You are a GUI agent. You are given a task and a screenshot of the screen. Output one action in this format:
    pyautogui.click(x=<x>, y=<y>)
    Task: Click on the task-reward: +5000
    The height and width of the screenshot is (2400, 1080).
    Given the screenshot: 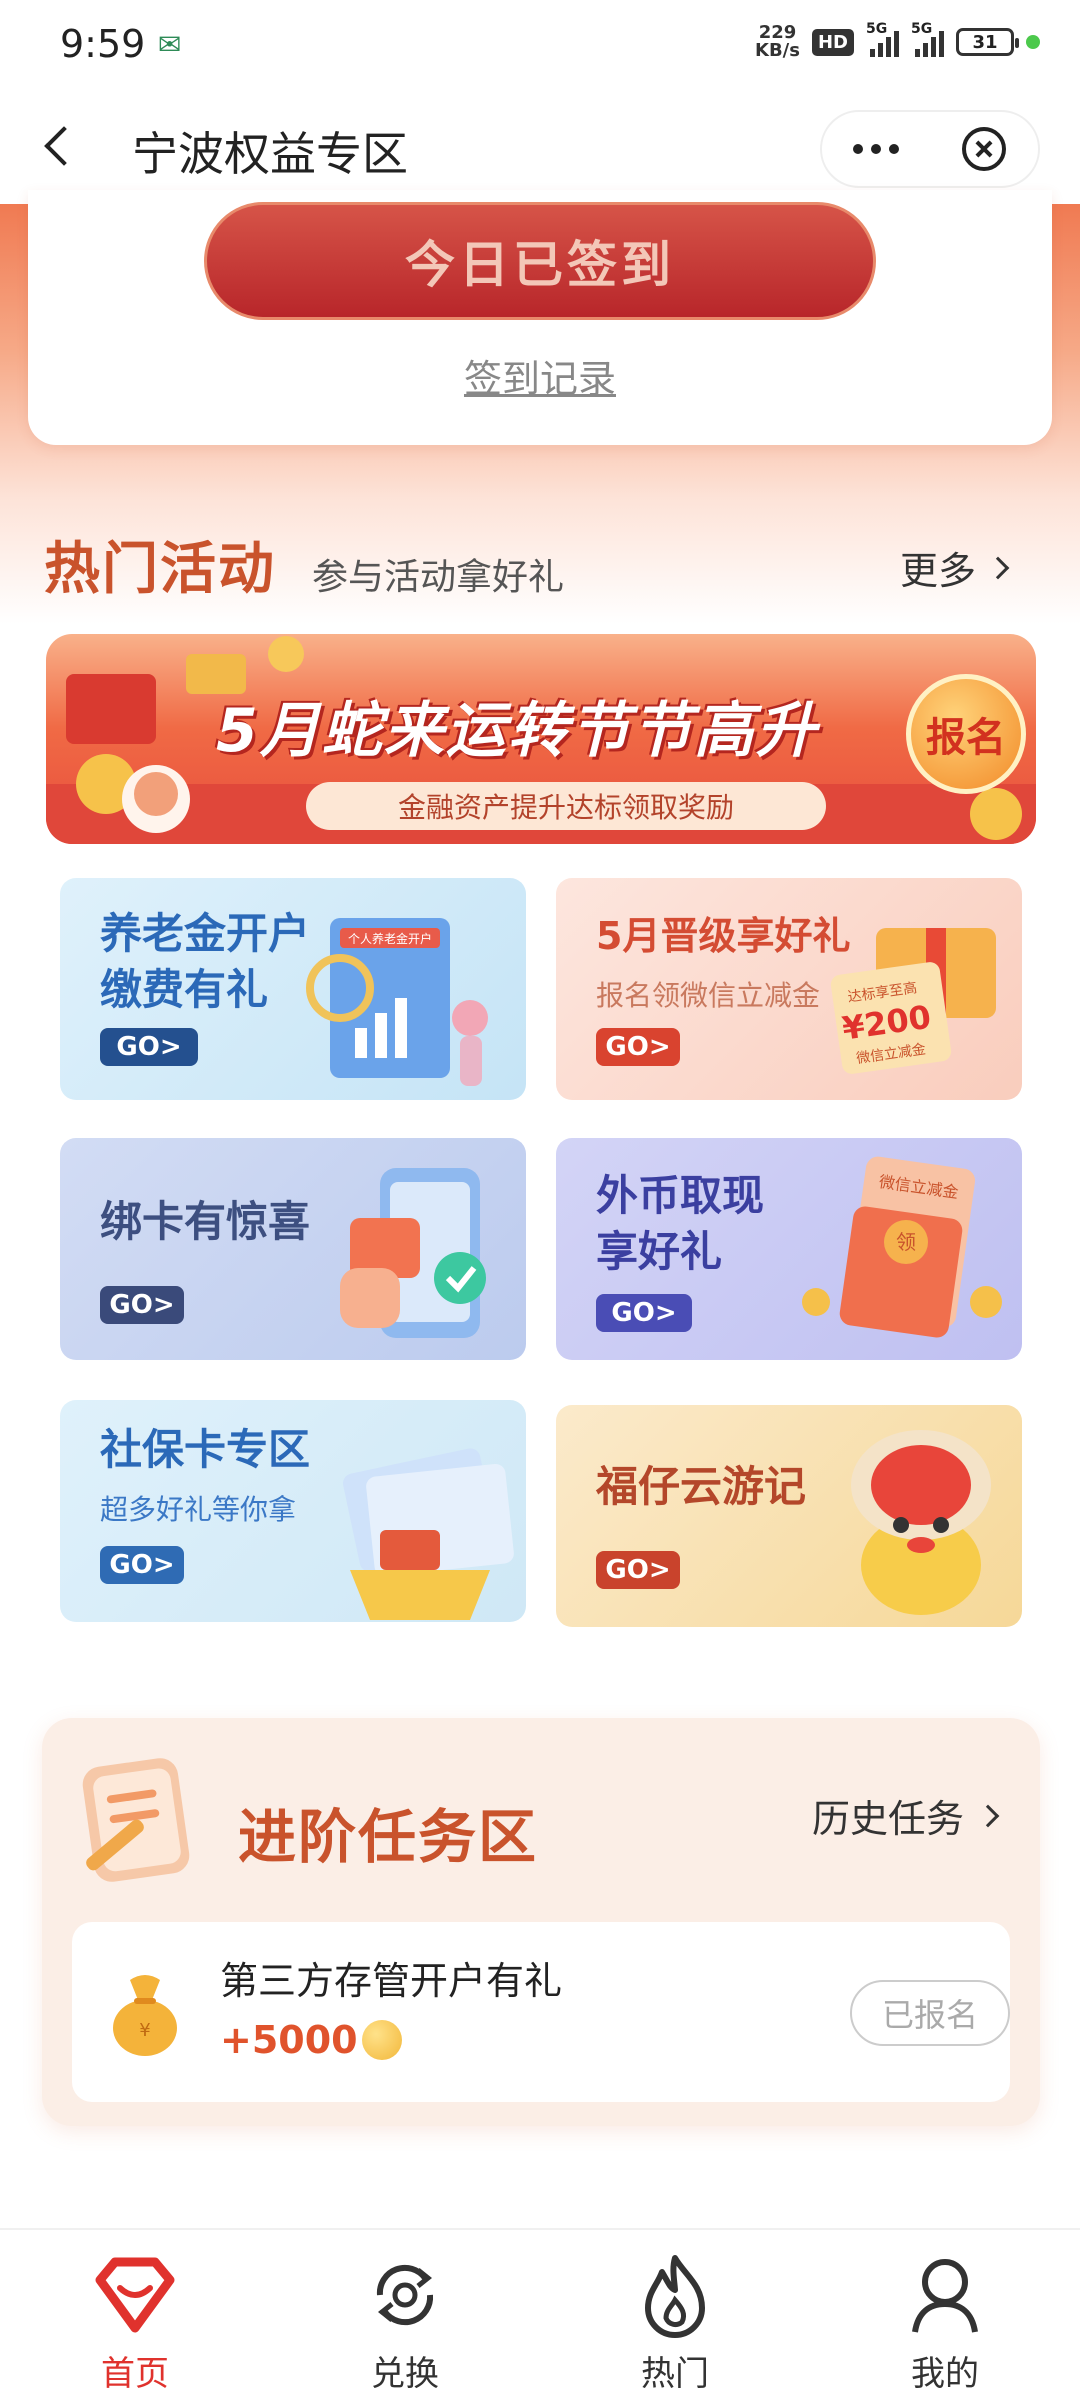 What is the action you would take?
    pyautogui.click(x=311, y=2040)
    